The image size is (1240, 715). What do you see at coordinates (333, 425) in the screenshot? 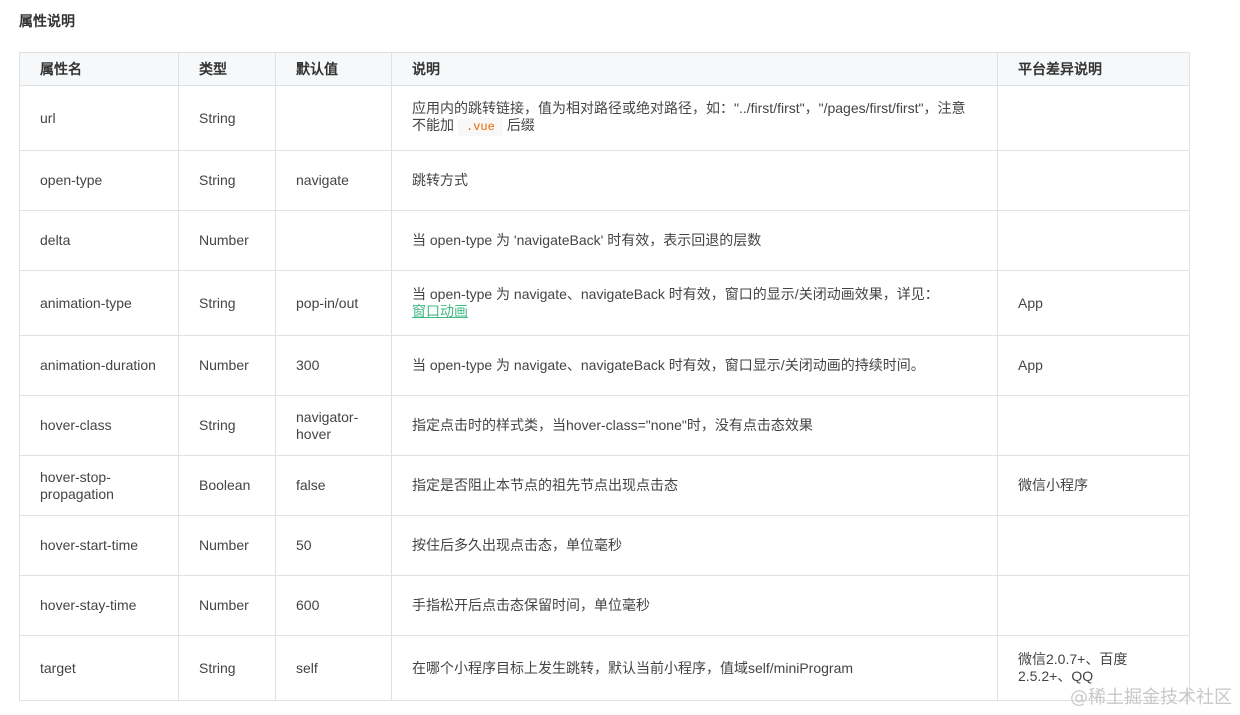
I see `cell-default: navigator-hover` at bounding box center [333, 425].